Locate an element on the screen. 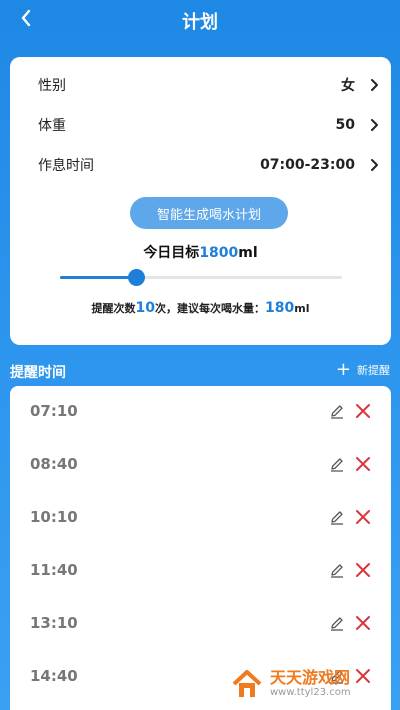  schedule-value: 07:00-23:00 is located at coordinates (307, 165).